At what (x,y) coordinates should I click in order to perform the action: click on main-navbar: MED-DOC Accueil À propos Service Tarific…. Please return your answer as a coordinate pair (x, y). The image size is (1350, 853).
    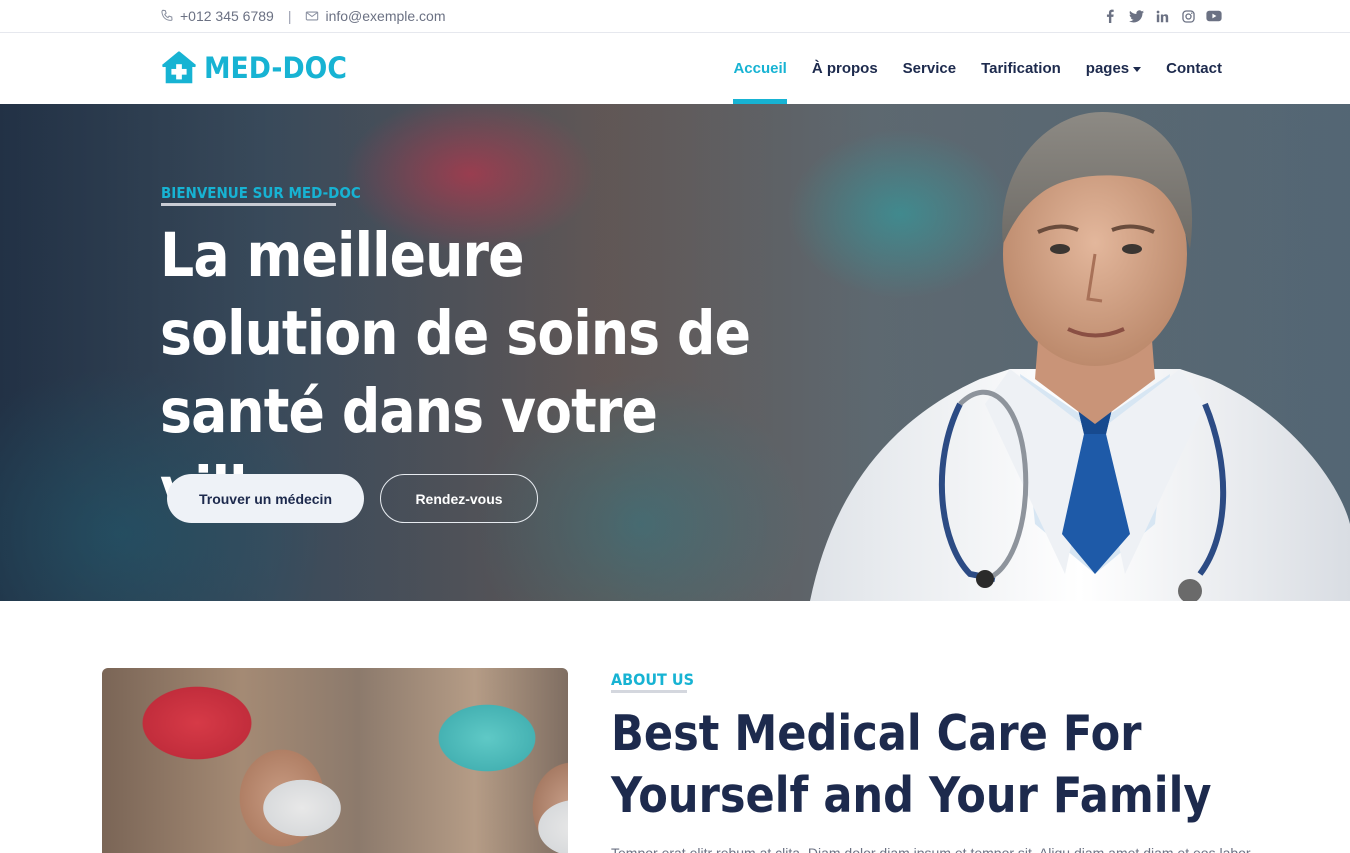
    Looking at the image, I should click on (675, 68).